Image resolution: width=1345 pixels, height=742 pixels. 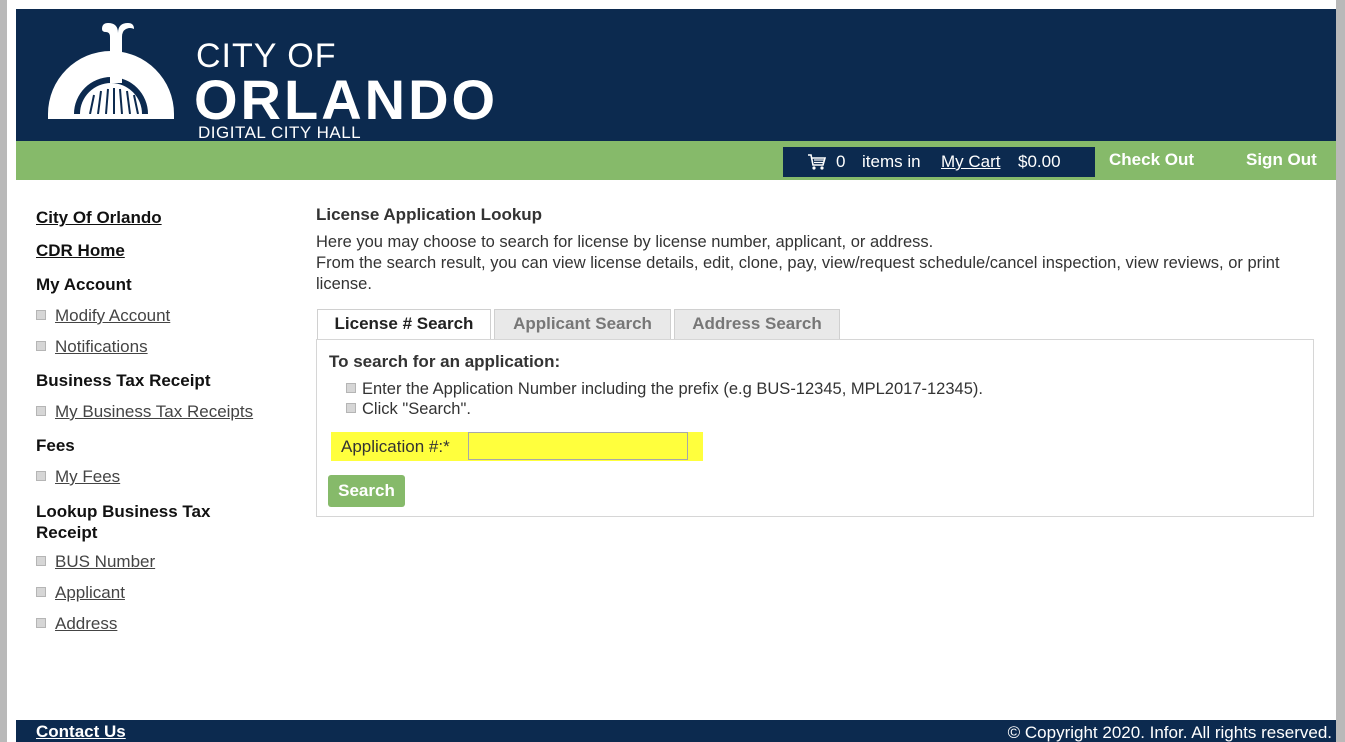 What do you see at coordinates (939, 162) in the screenshot?
I see `cart-summary: 0 items in My Cart $0.00` at bounding box center [939, 162].